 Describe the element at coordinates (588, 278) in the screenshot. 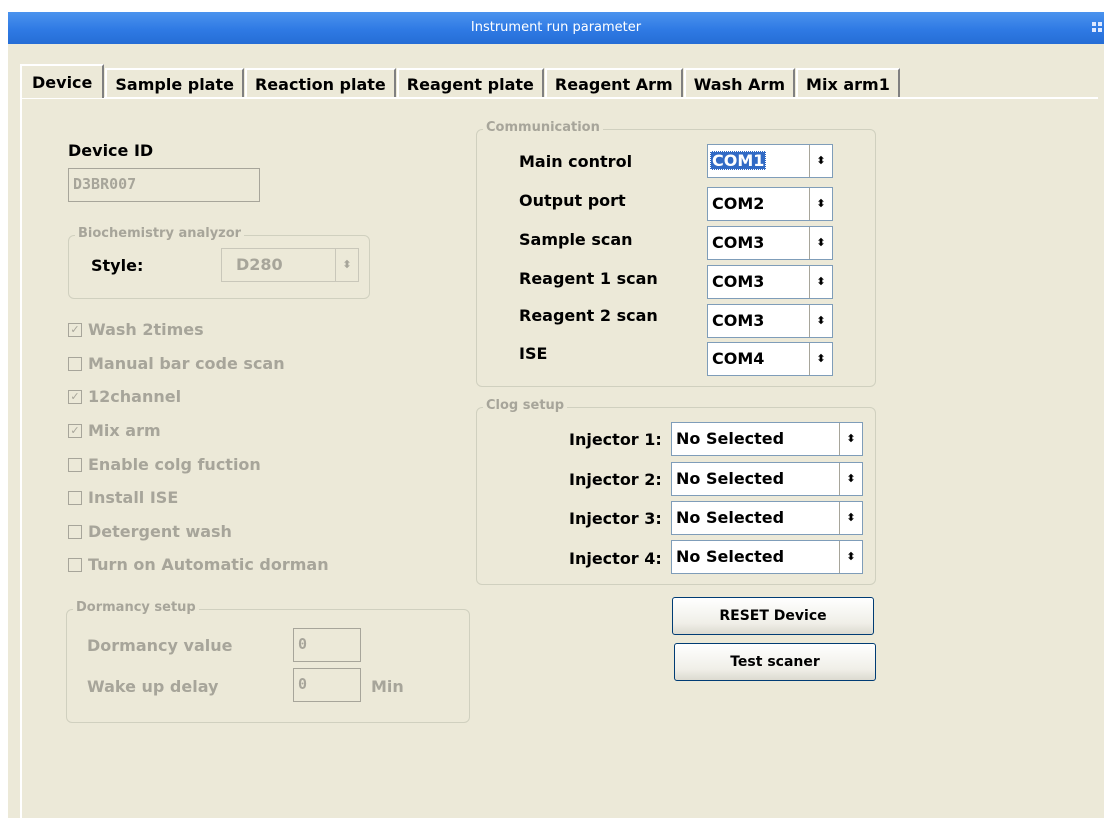

I see `reagent-1-scan-label: Reagent 1 scan` at that location.